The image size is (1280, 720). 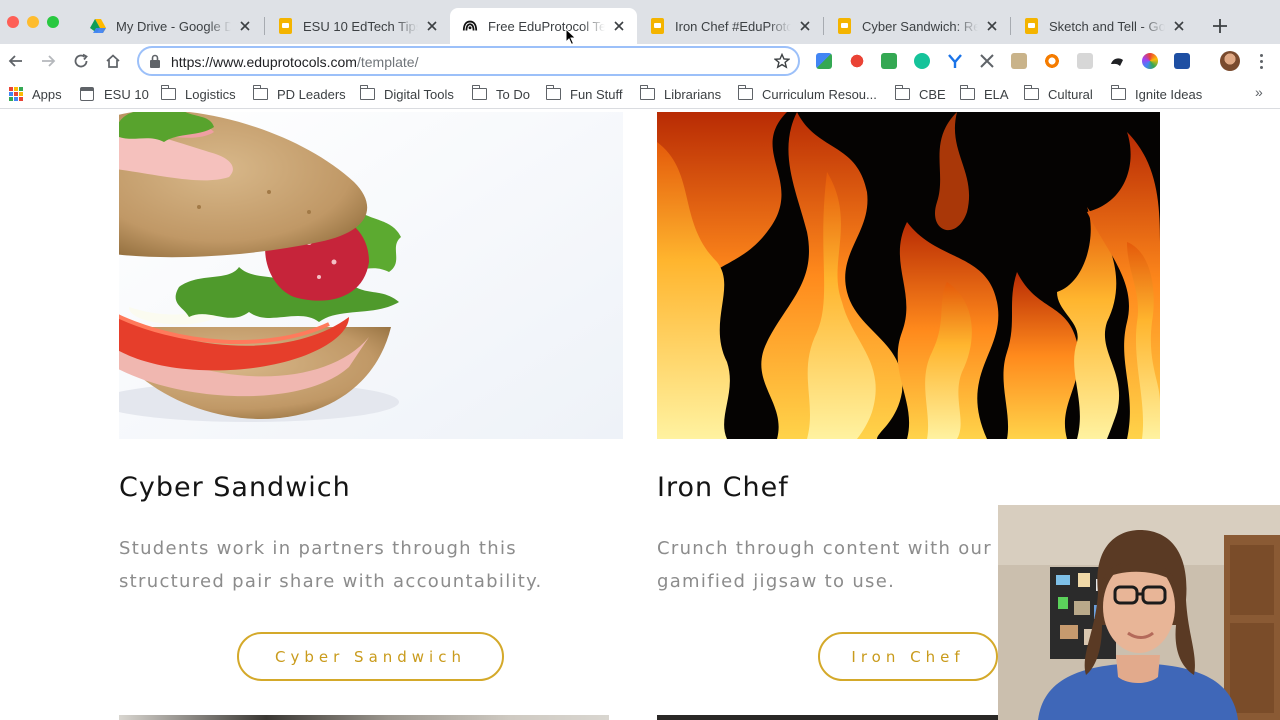 I want to click on forward-arrow-icon, so click(x=49, y=61).